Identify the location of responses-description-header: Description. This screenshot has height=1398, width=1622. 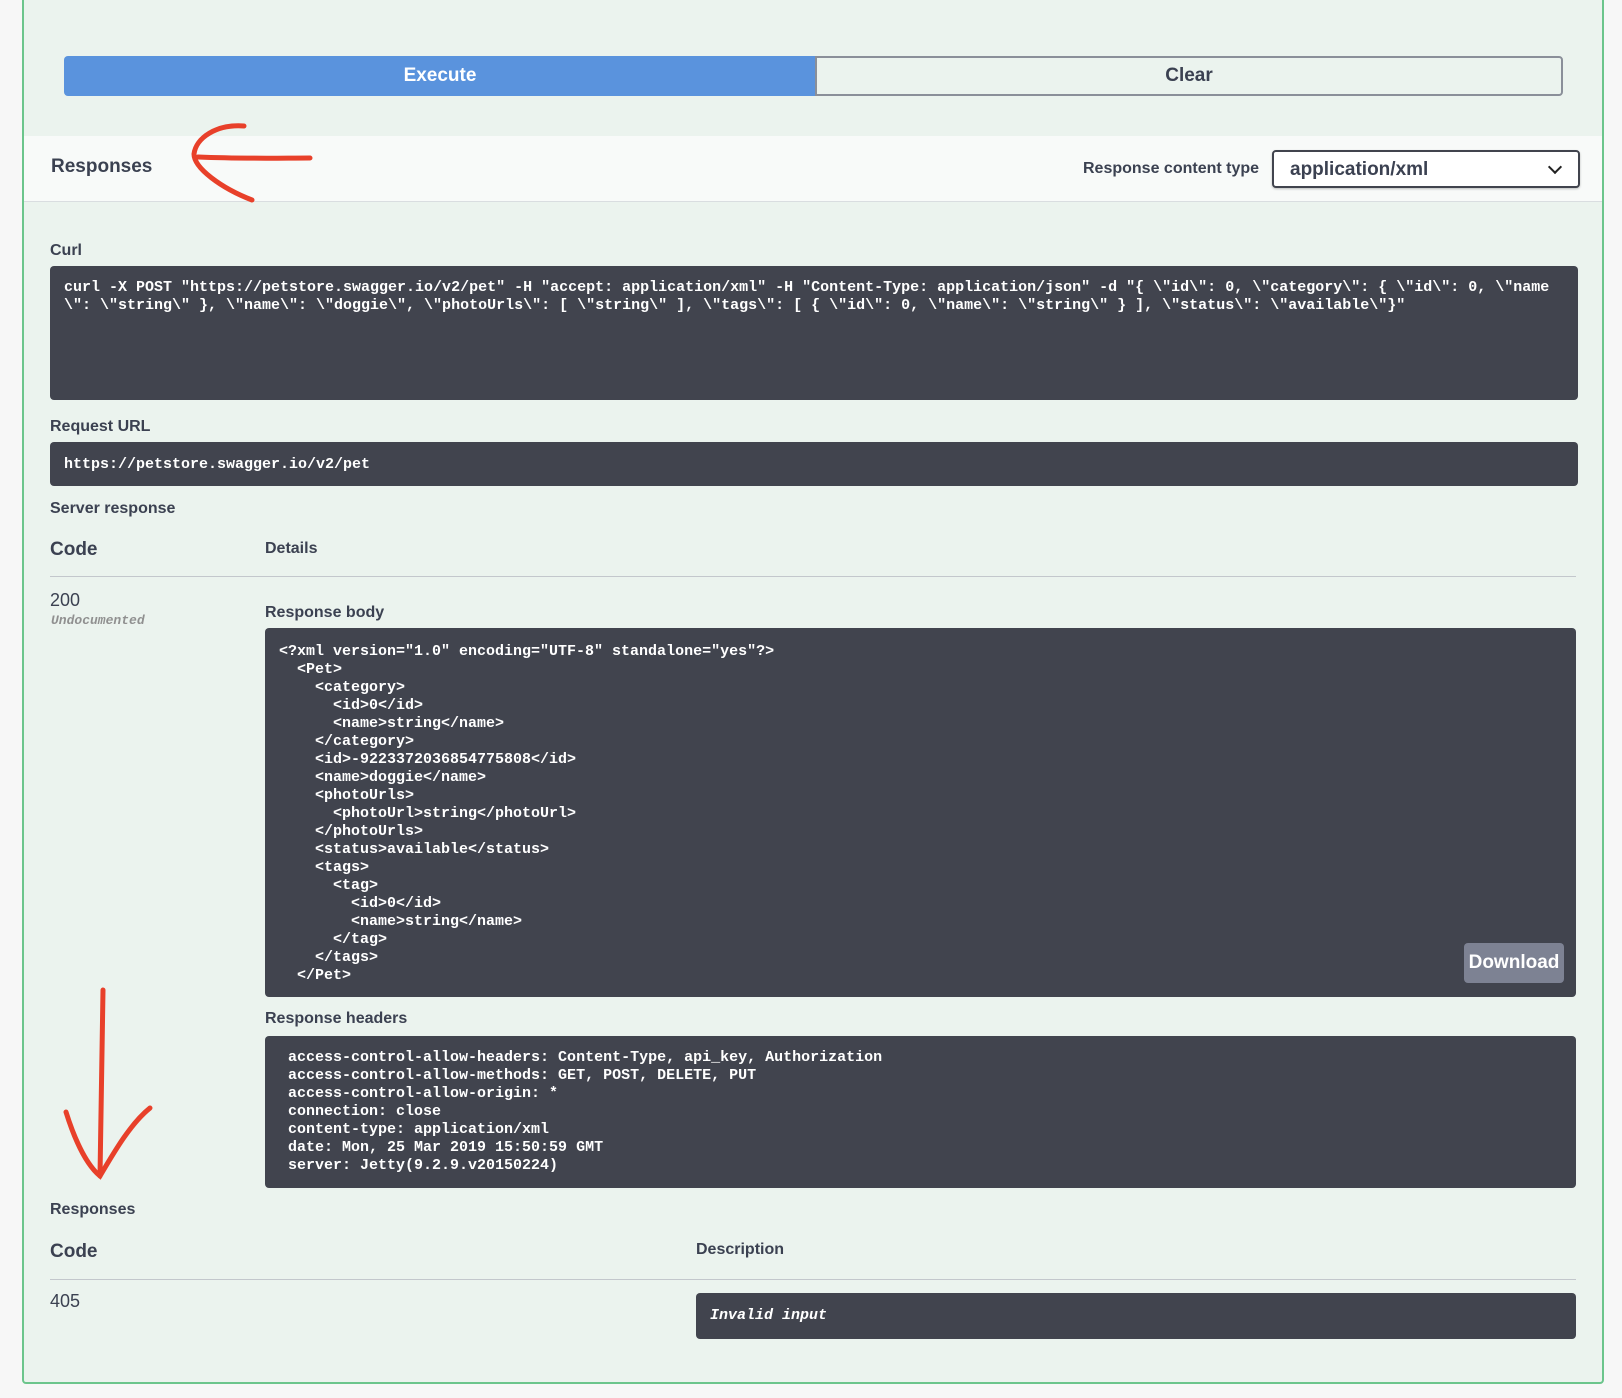
(740, 1249).